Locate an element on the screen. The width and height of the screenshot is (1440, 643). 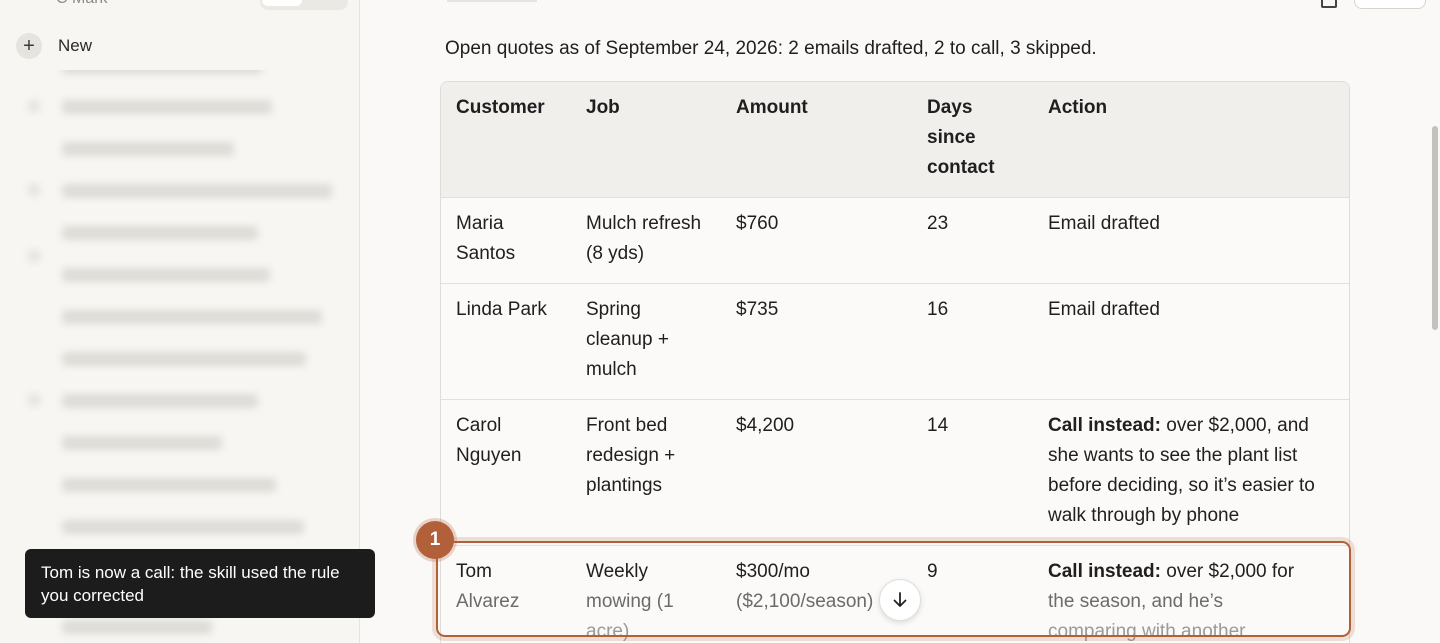
cell-days: 9 is located at coordinates (932, 571).